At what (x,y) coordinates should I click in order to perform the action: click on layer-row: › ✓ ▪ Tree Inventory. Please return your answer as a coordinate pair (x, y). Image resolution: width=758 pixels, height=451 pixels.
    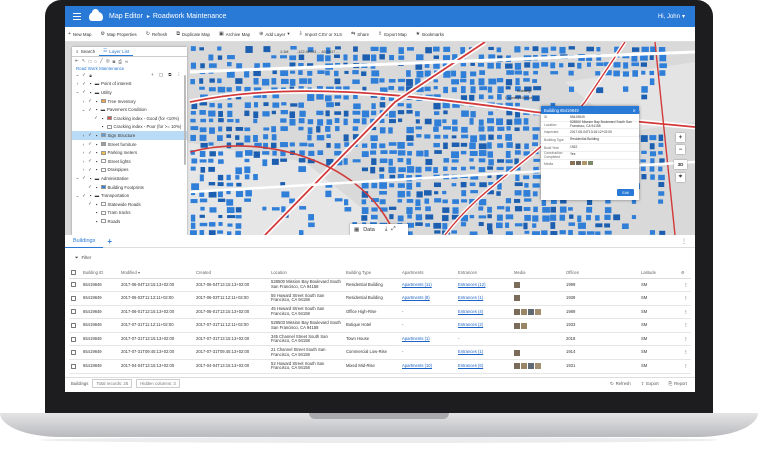
    Looking at the image, I should click on (129, 101).